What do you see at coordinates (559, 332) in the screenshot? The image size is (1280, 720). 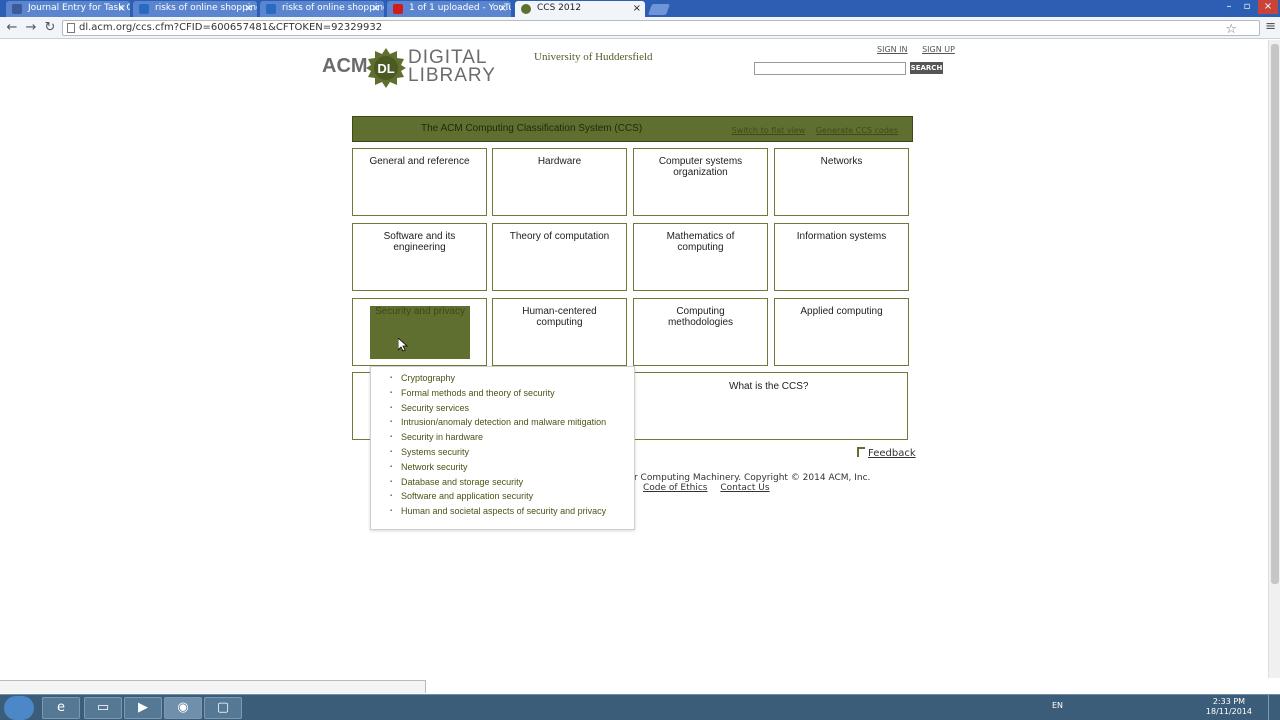 I see `ccs-category-cell: Human-centered computing` at bounding box center [559, 332].